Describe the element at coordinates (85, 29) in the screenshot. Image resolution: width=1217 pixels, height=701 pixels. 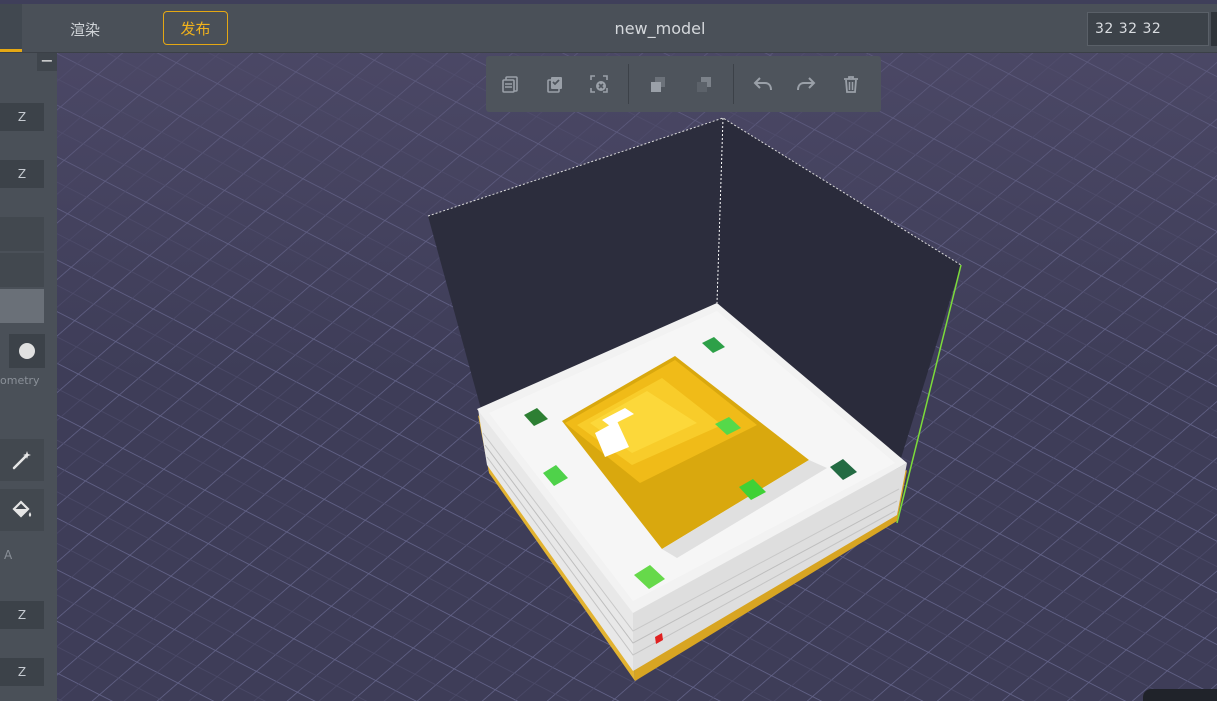
I see `tab-render: 渲染` at that location.